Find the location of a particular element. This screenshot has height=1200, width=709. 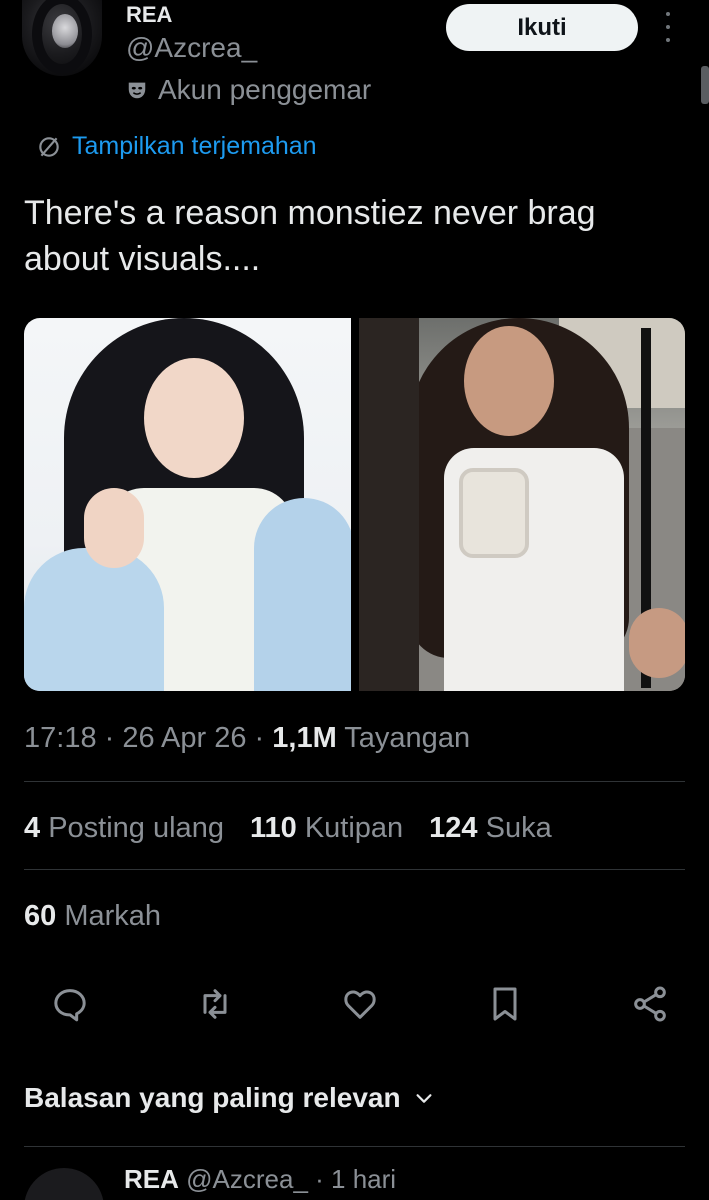

share-icon is located at coordinates (650, 1004).